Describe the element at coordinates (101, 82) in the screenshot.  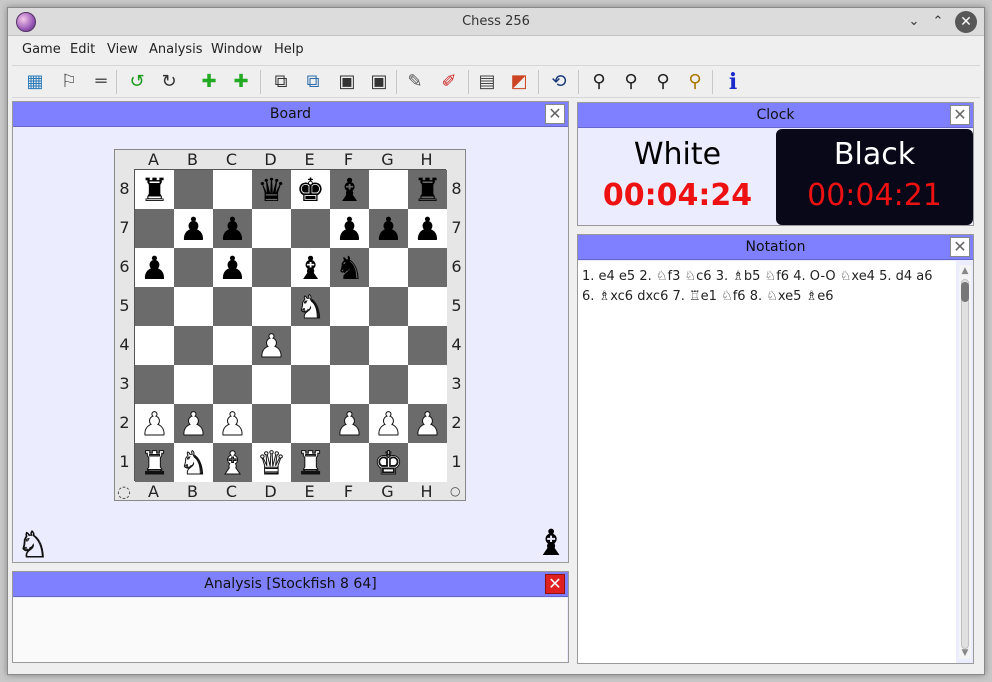
I see `draw-icon: ═` at that location.